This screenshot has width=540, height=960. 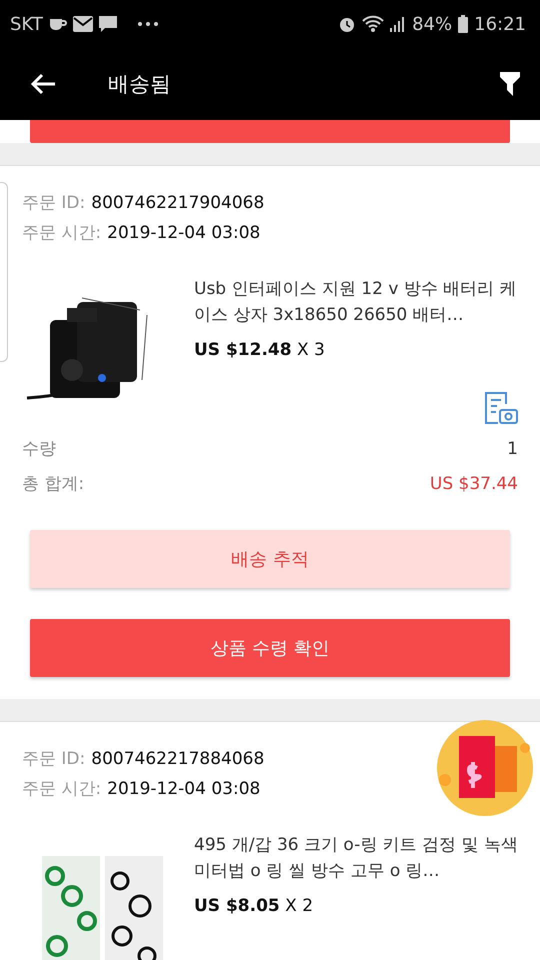 What do you see at coordinates (373, 24) in the screenshot?
I see `wifi-icon` at bounding box center [373, 24].